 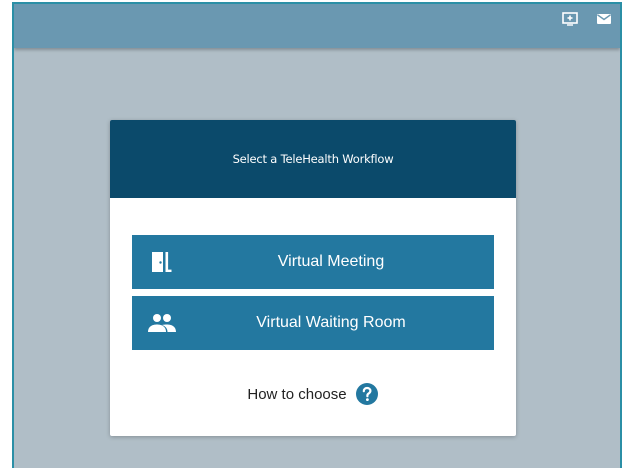 I want to click on virtual-meeting-button: Virtual Meeting, so click(x=313, y=262).